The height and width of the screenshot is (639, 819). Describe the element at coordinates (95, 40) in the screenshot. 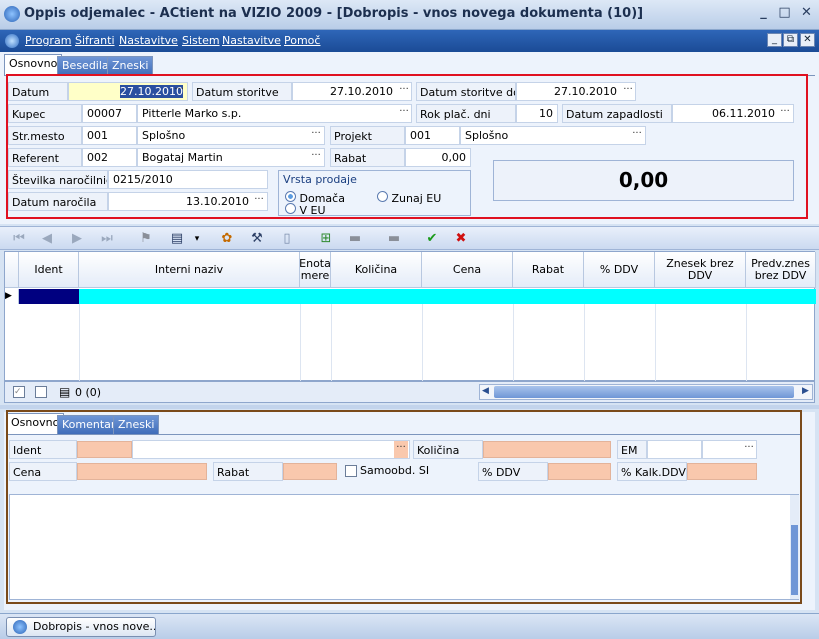

I see `menu-sifranti: Šifranti` at that location.